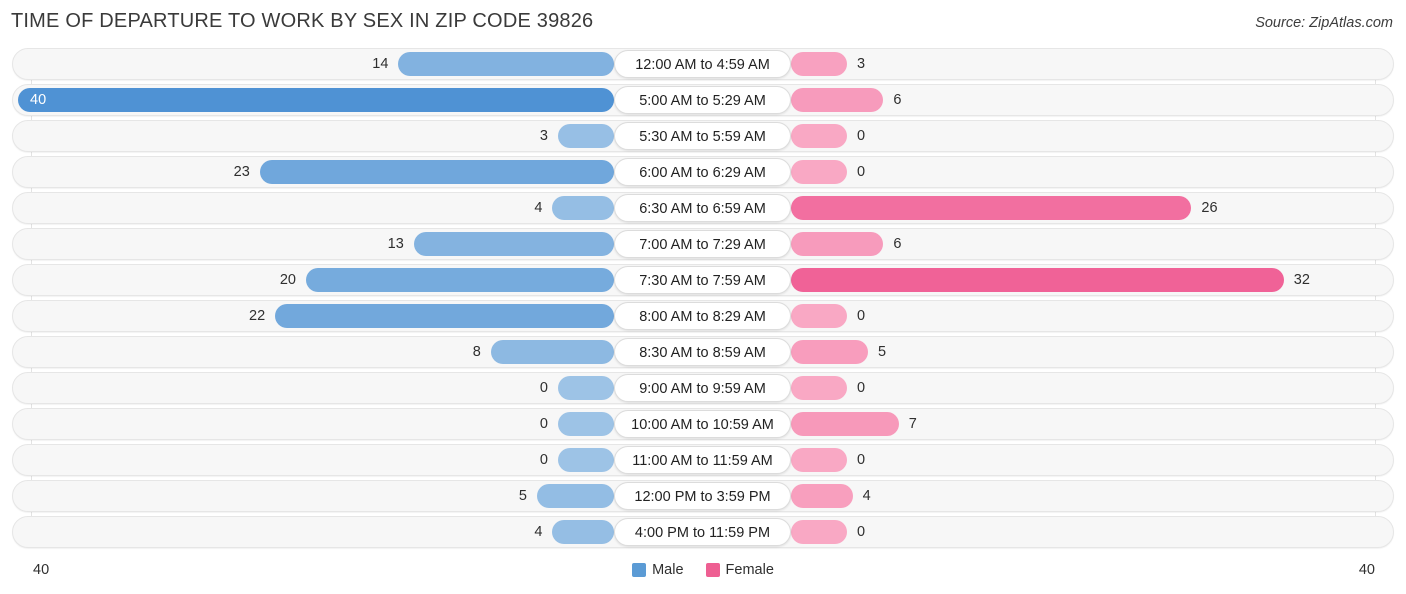 The height and width of the screenshot is (594, 1406). Describe the element at coordinates (749, 570) in the screenshot. I see `legend-label-female: Female` at that location.